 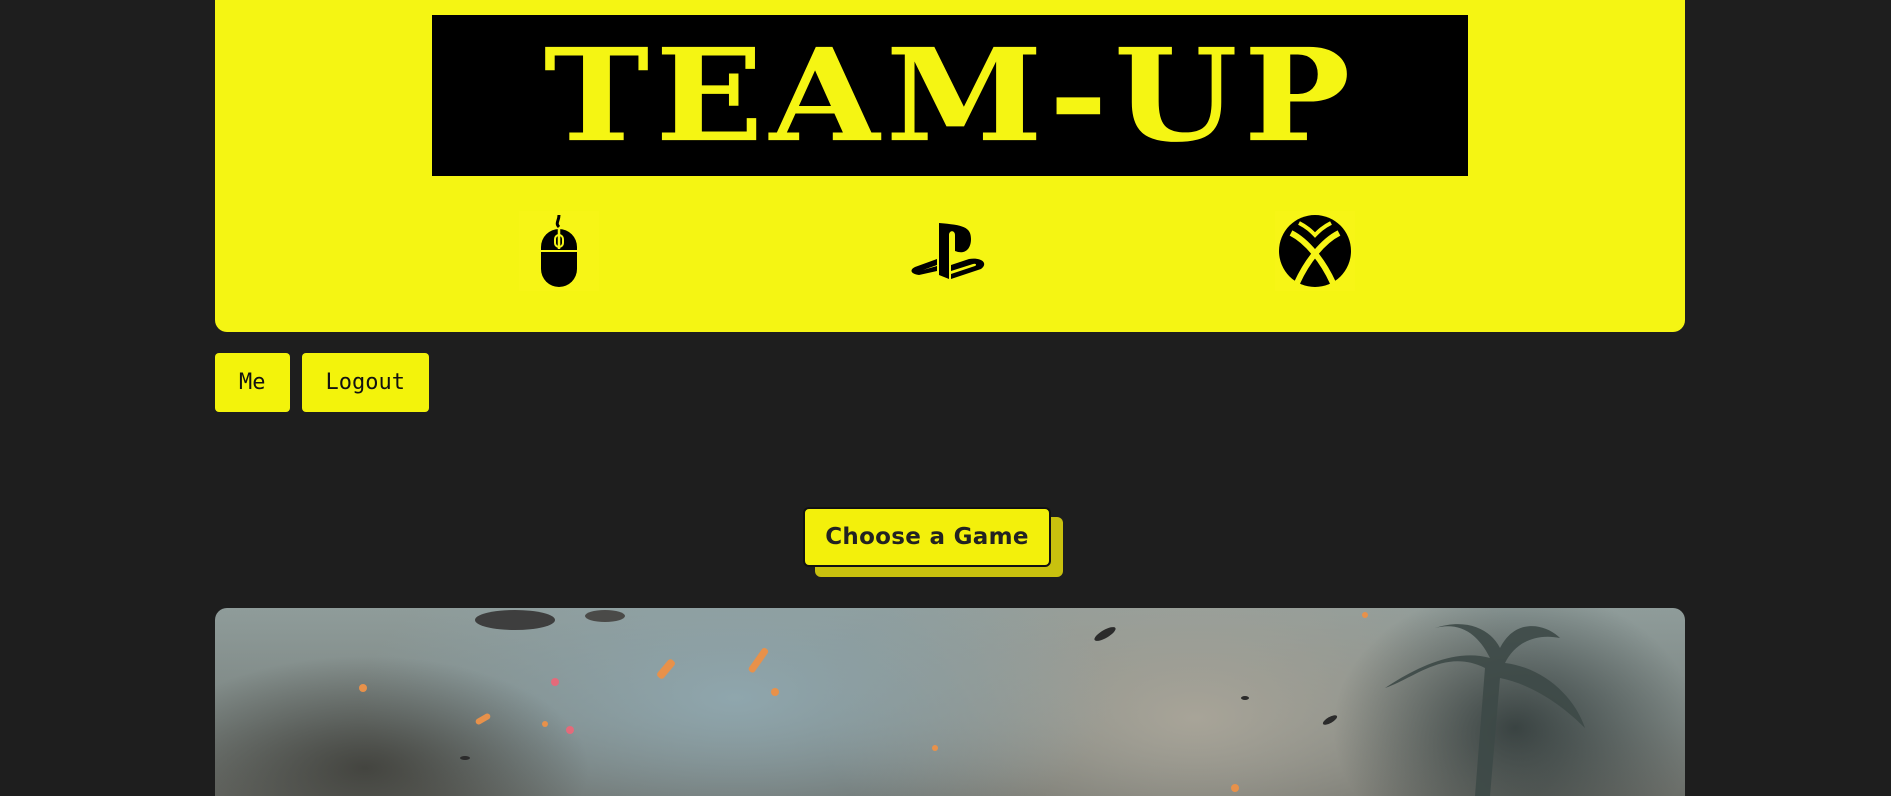 What do you see at coordinates (559, 251) in the screenshot?
I see `mouse-icon` at bounding box center [559, 251].